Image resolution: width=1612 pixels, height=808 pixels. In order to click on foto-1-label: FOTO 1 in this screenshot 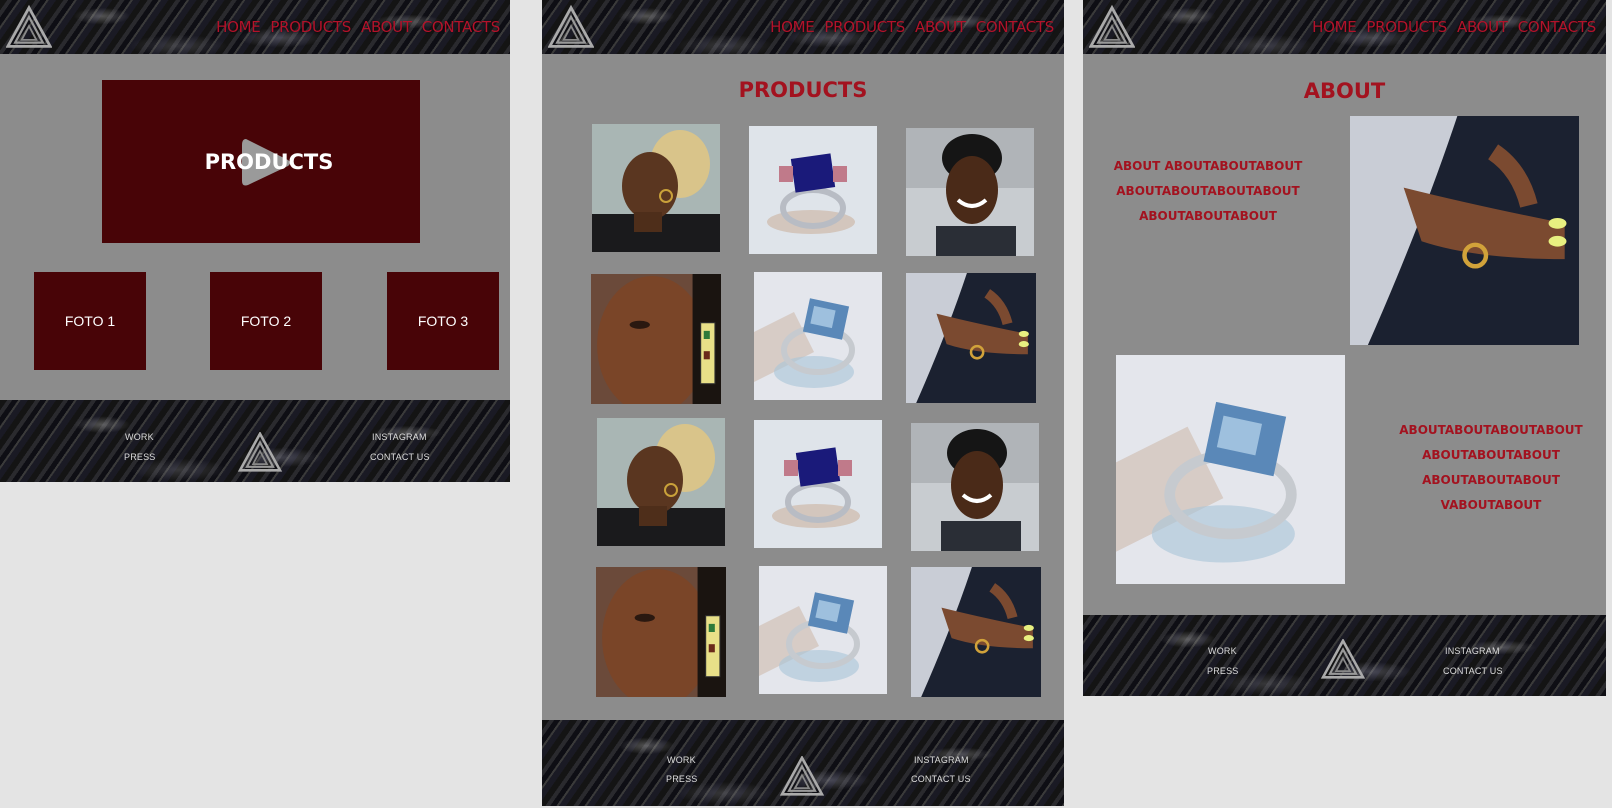, I will do `click(90, 321)`.